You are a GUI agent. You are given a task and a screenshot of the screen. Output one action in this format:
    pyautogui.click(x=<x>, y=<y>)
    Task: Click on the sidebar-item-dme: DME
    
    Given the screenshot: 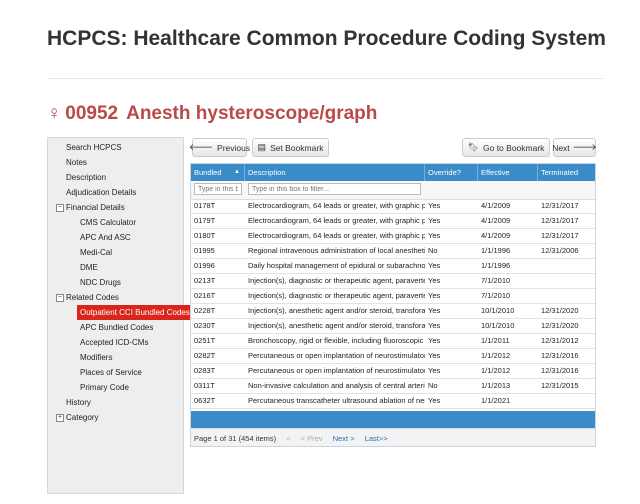 What is the action you would take?
    pyautogui.click(x=89, y=267)
    